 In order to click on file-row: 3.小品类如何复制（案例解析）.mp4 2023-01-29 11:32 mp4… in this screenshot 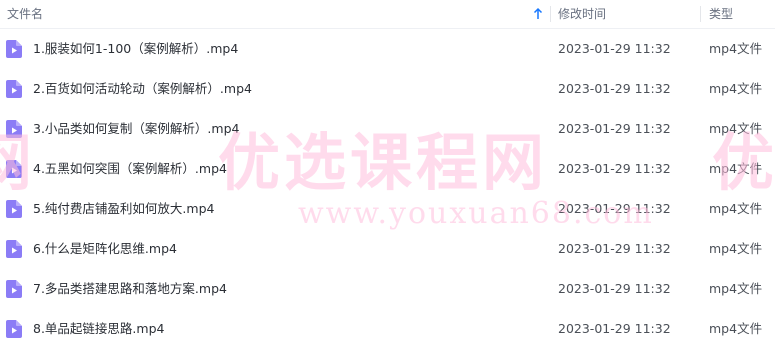, I will do `click(387, 129)`.